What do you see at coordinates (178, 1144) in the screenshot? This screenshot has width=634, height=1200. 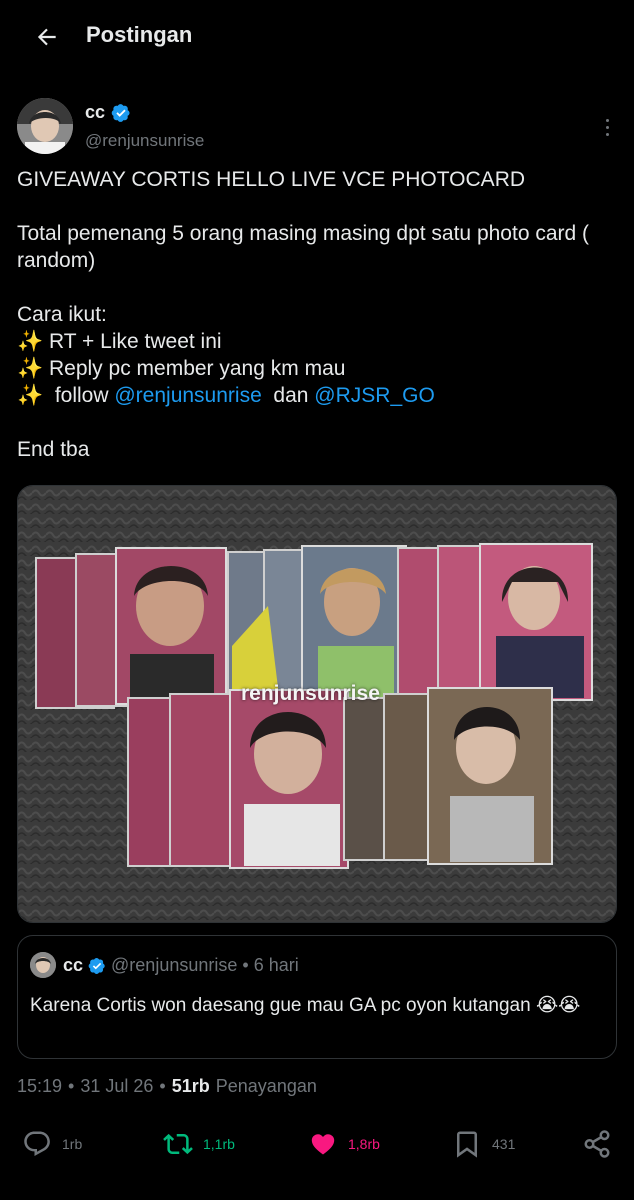 I see `retweet-icon` at bounding box center [178, 1144].